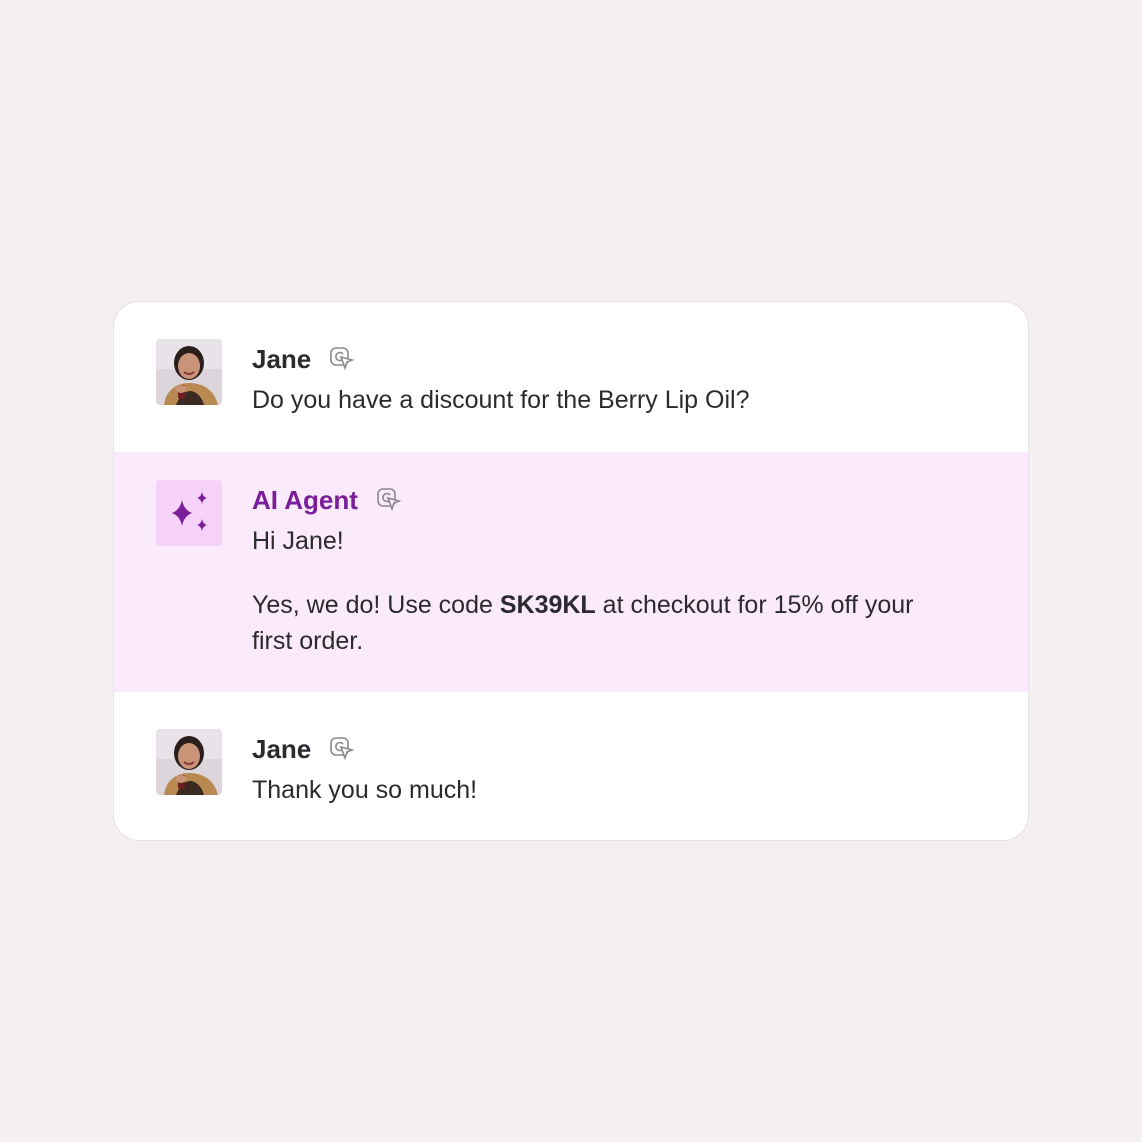 This screenshot has height=1142, width=1142. I want to click on message-greeting: Hi Jane!, so click(298, 541).